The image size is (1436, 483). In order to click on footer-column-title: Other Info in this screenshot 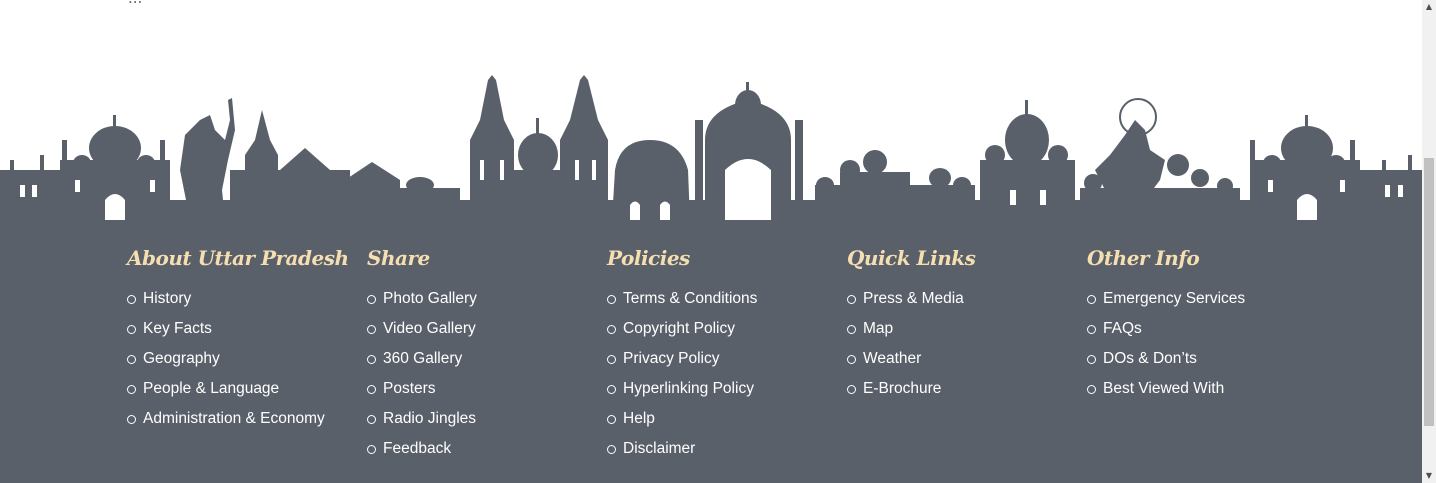, I will do `click(1143, 258)`.